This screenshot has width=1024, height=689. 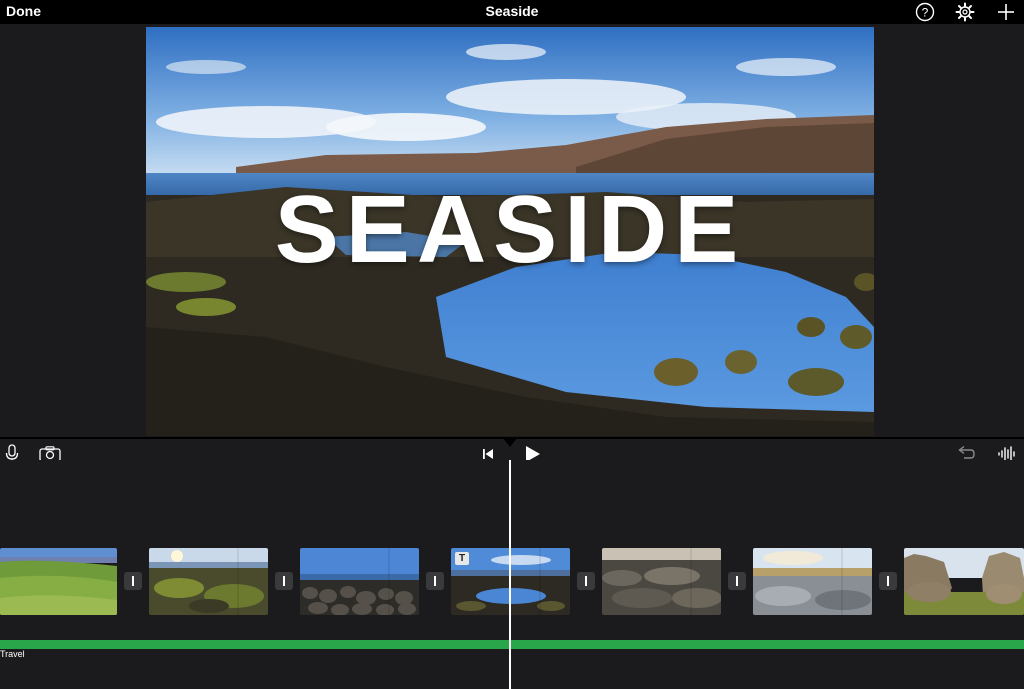 I want to click on clip-2-coastal-rocks, so click(x=208, y=581).